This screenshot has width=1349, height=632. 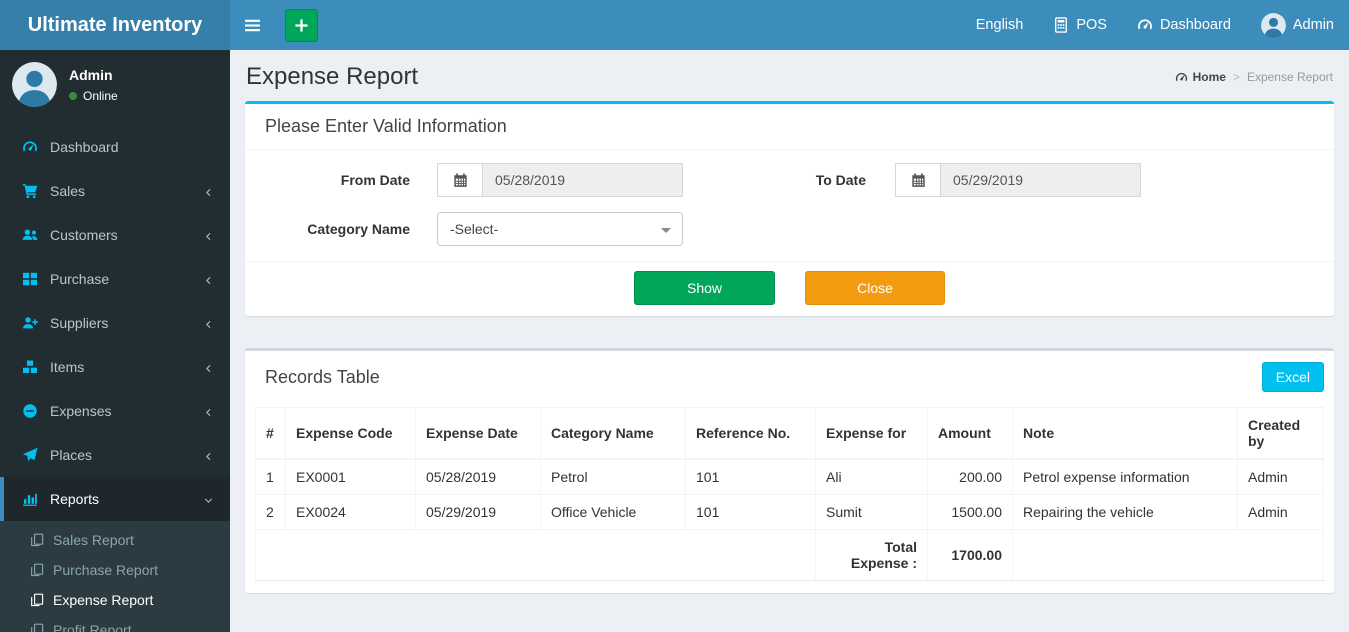 I want to click on plus-icon, so click(x=301, y=25).